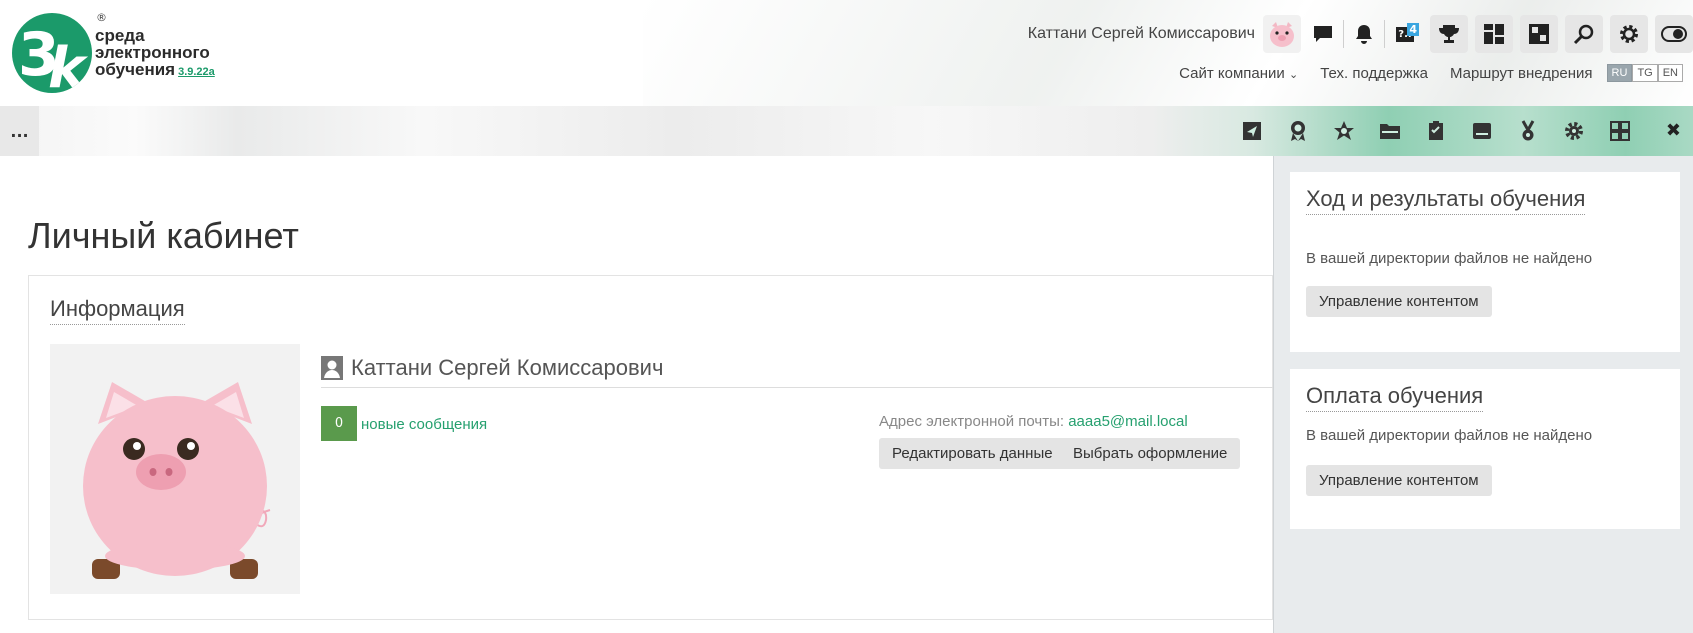  Describe the element at coordinates (1521, 73) in the screenshot. I see `route-link: Маршрут внедрения` at that location.